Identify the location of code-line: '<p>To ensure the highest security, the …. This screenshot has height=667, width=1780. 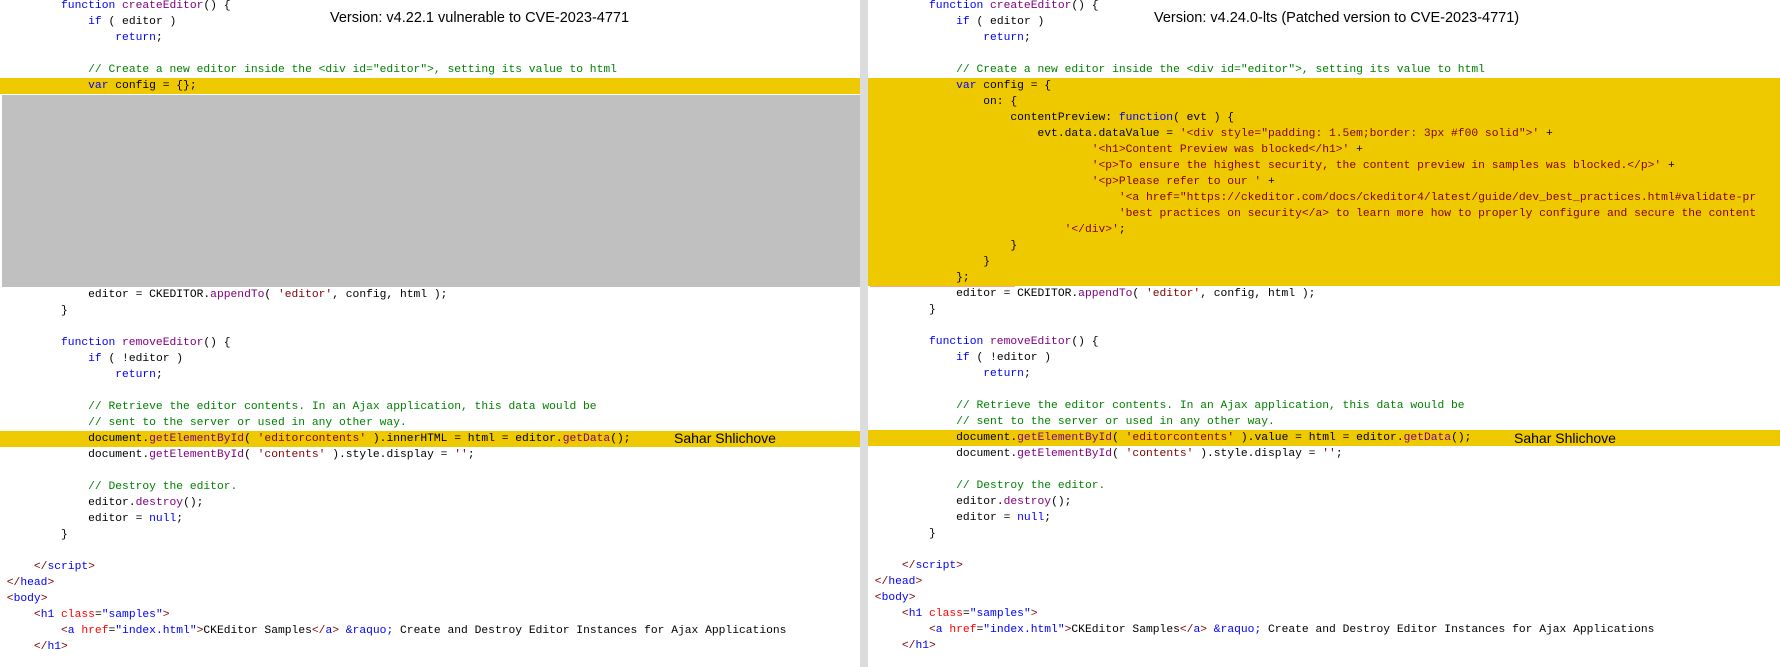
(1324, 166).